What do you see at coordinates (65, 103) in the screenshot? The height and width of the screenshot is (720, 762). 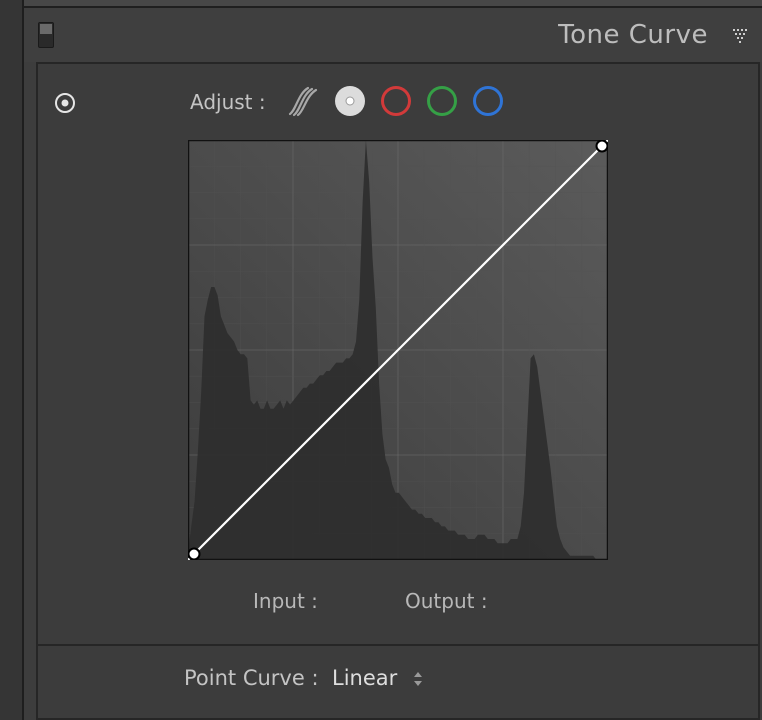 I see `targeted-adjustment-icon` at bounding box center [65, 103].